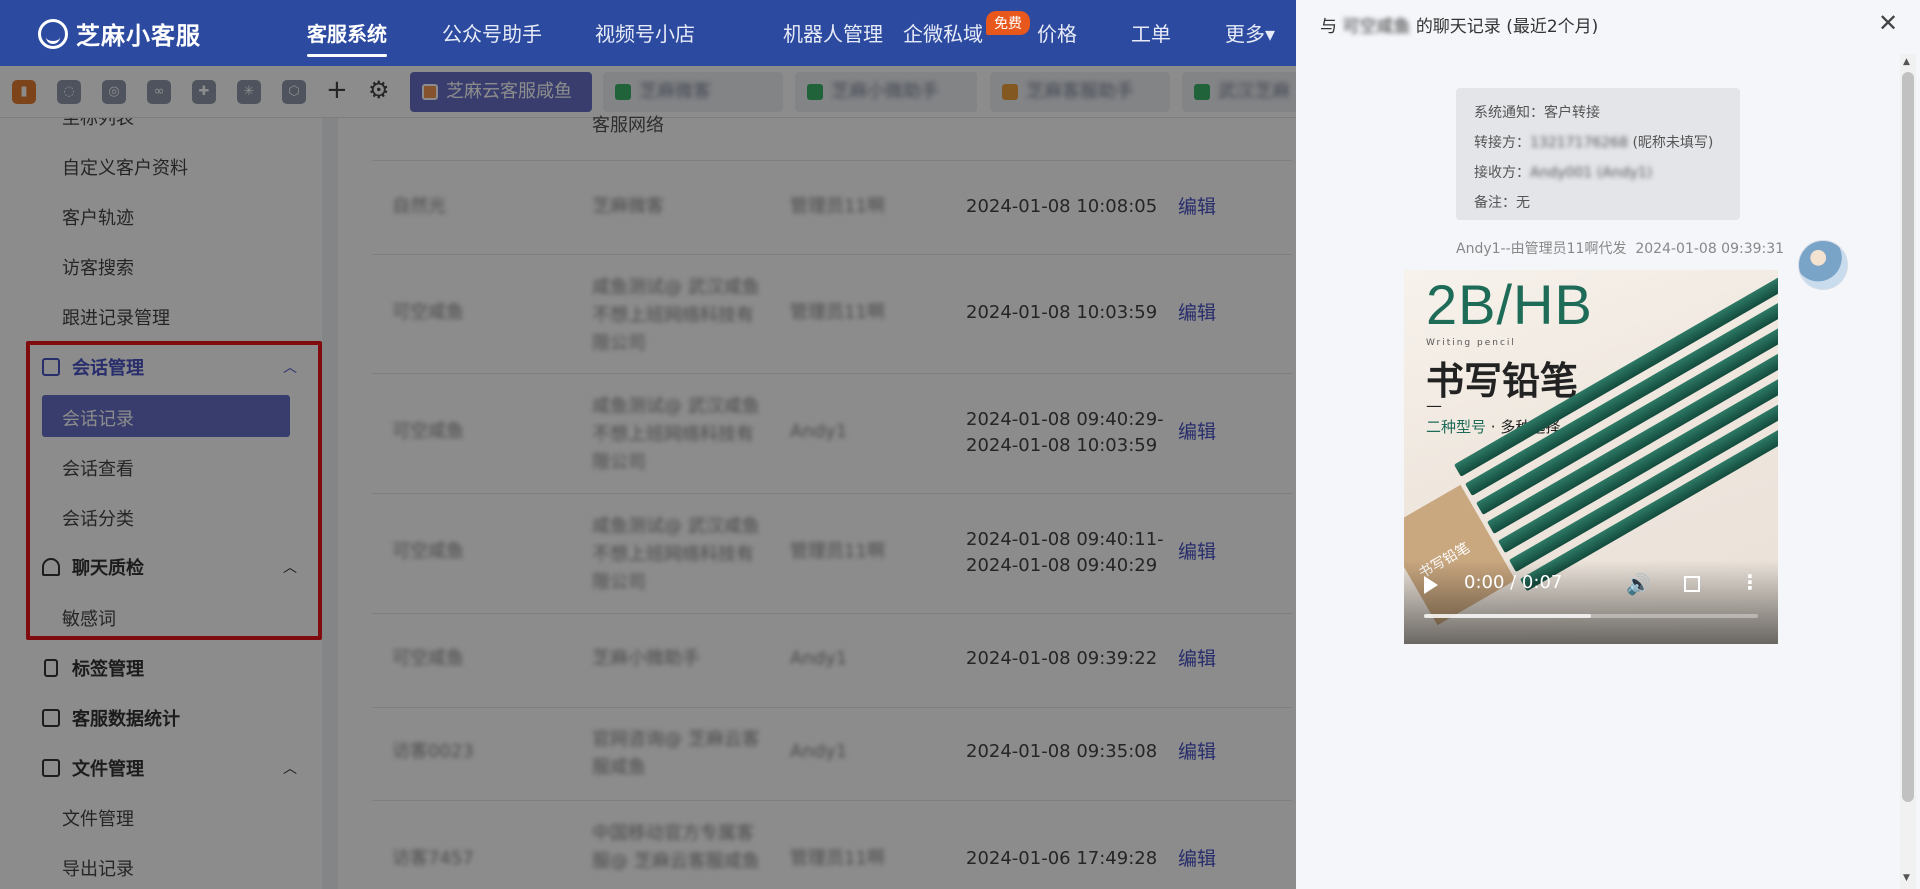  I want to click on nav-video-shop: 视频号小店, so click(645, 32).